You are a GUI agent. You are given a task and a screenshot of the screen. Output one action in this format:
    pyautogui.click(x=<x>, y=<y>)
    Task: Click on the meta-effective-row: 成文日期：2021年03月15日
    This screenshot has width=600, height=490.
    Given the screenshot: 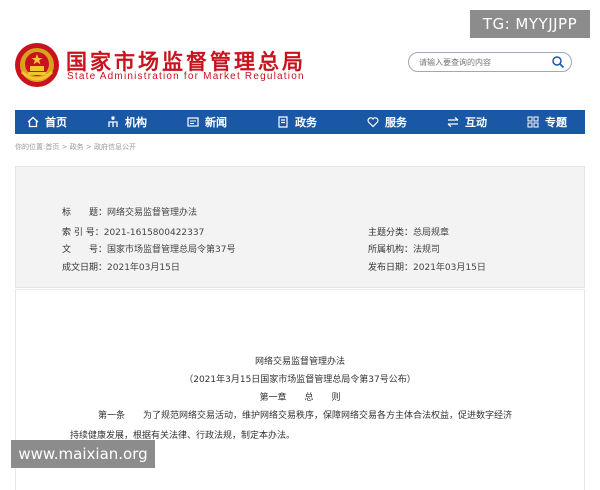 What is the action you would take?
    pyautogui.click(x=121, y=266)
    